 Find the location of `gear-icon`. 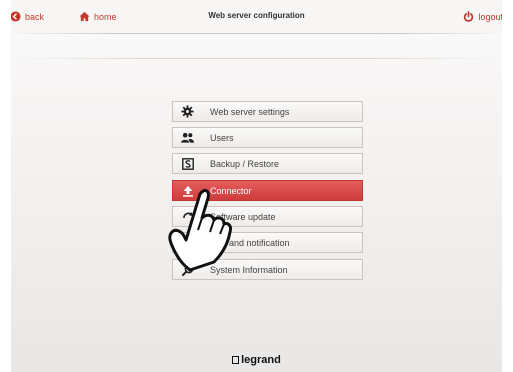

gear-icon is located at coordinates (187, 111).